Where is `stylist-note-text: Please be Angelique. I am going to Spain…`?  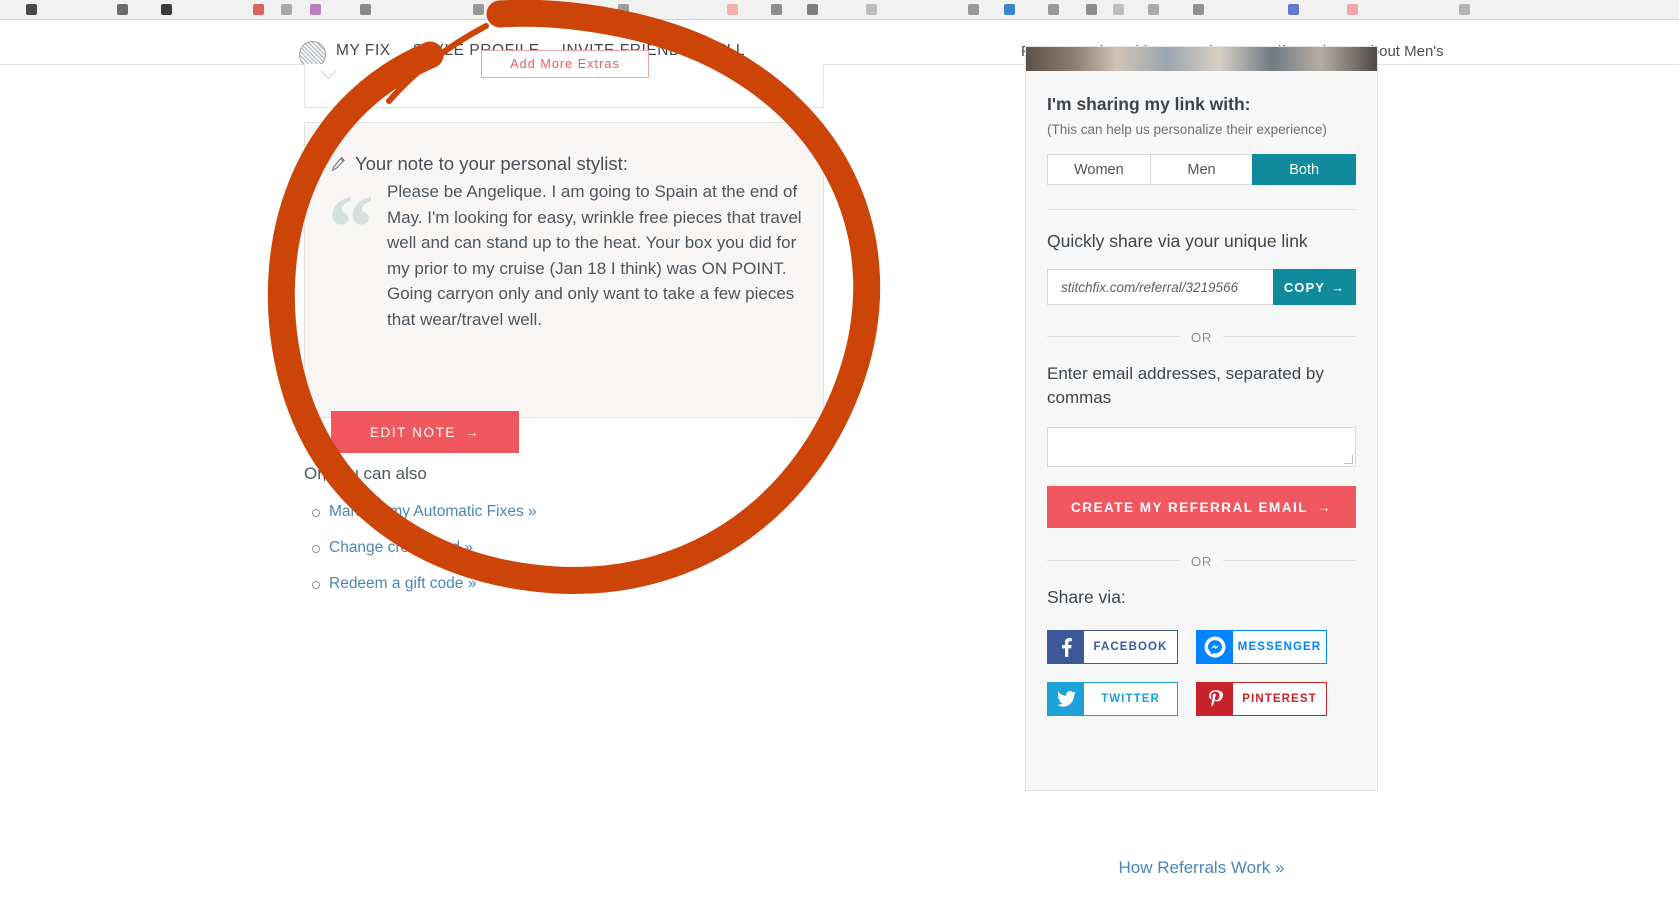 stylist-note-text: Please be Angelique. I am going to Spain… is located at coordinates (594, 255).